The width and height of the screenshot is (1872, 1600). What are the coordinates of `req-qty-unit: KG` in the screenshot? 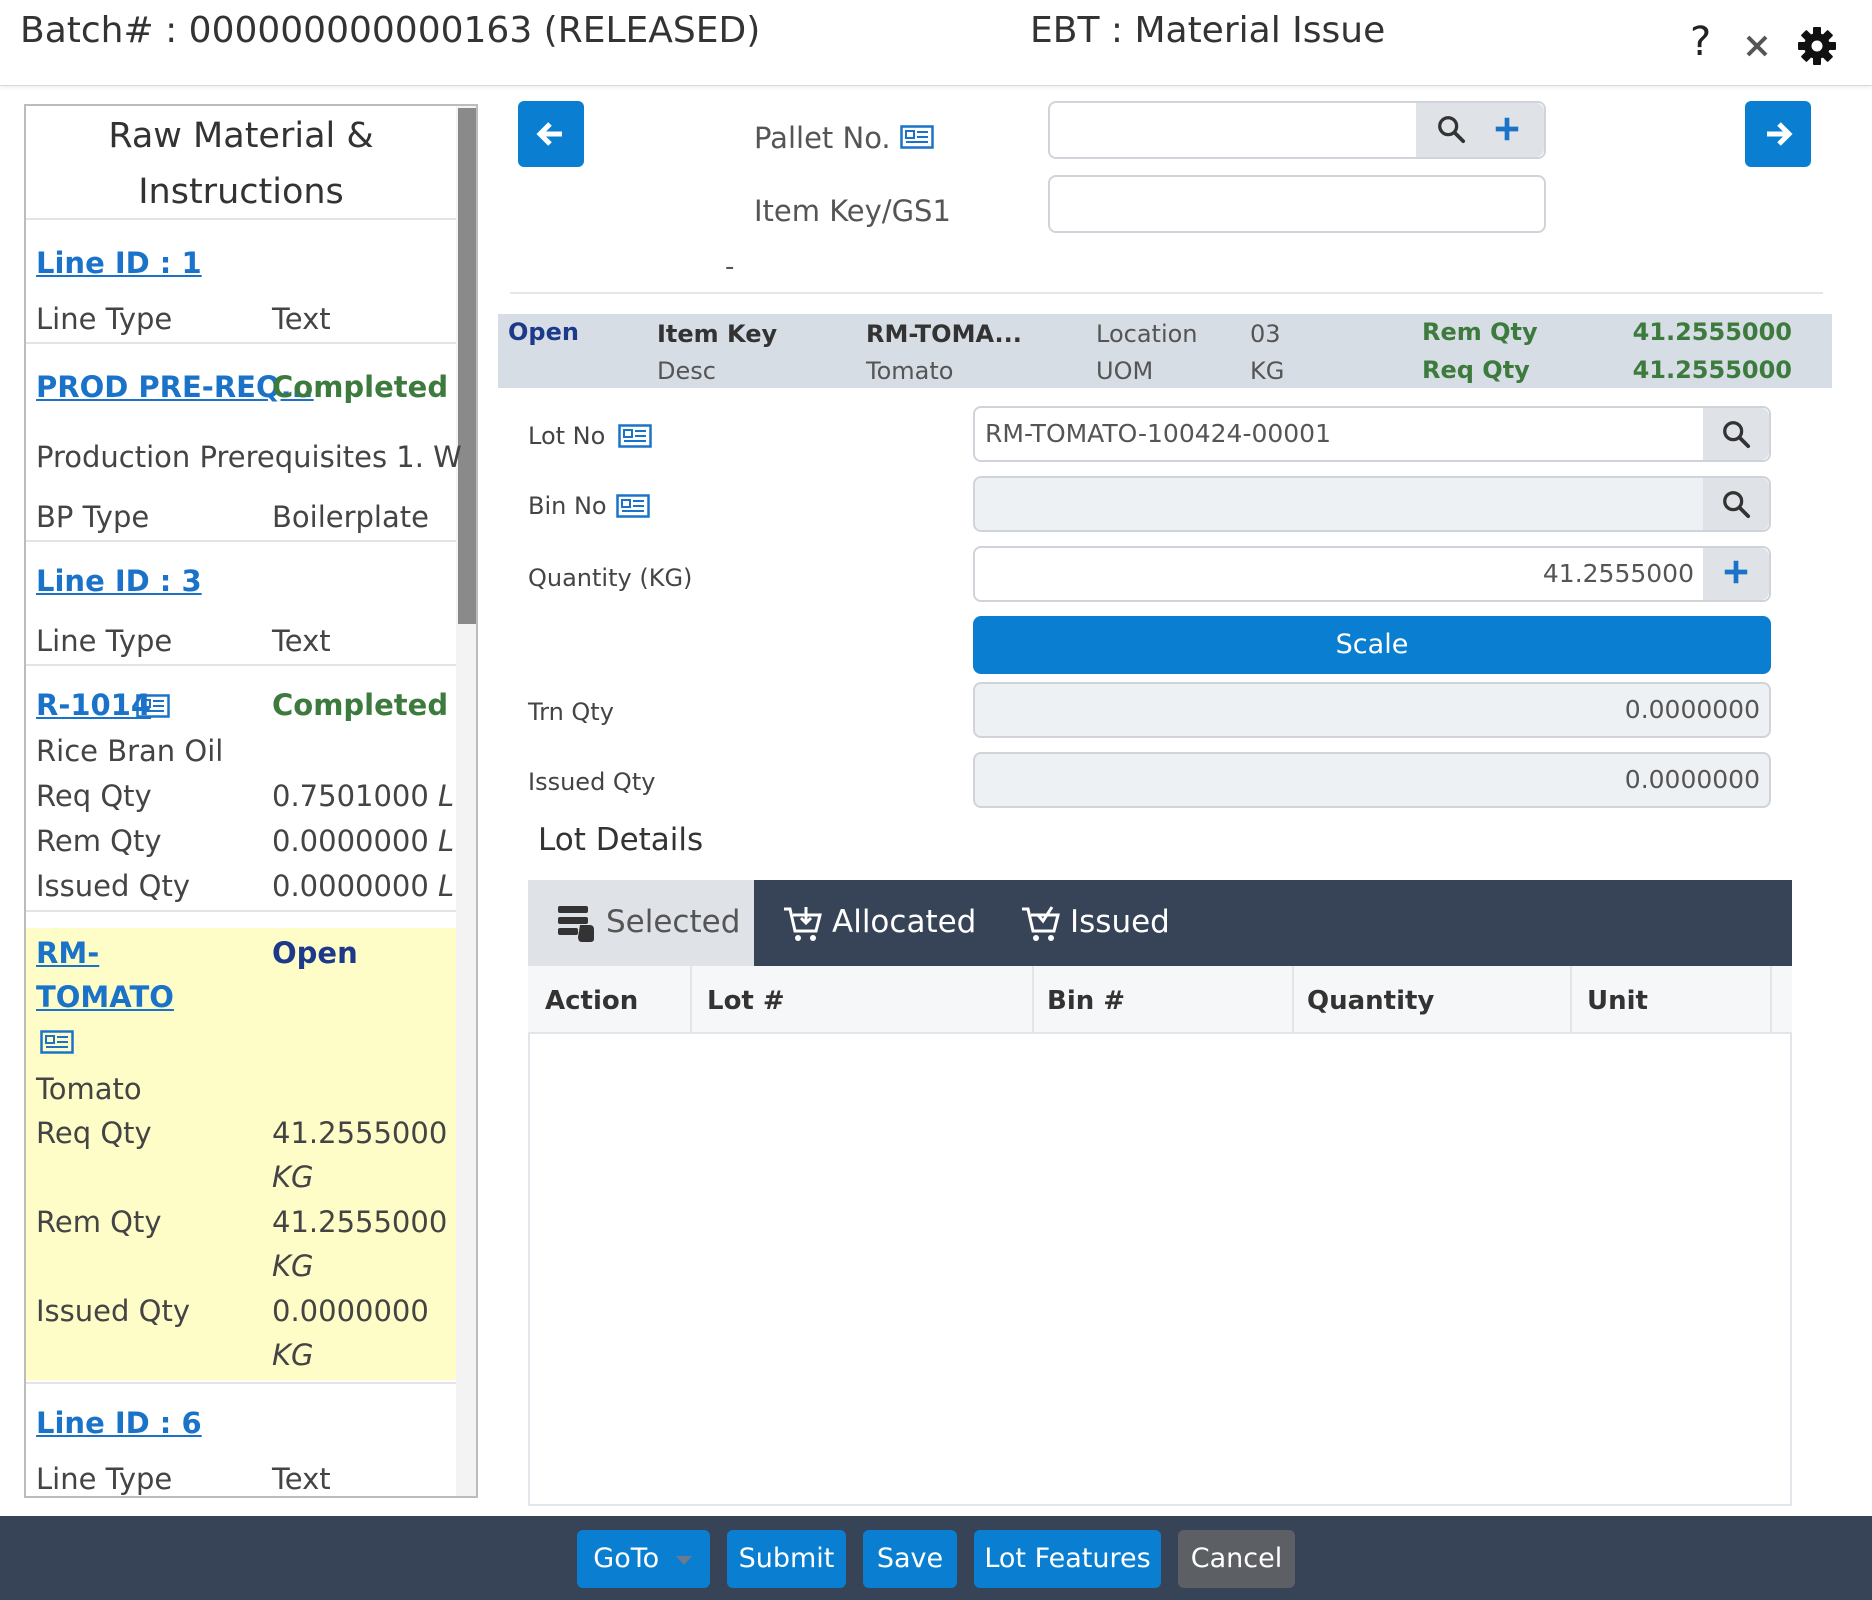 It's located at (293, 1177).